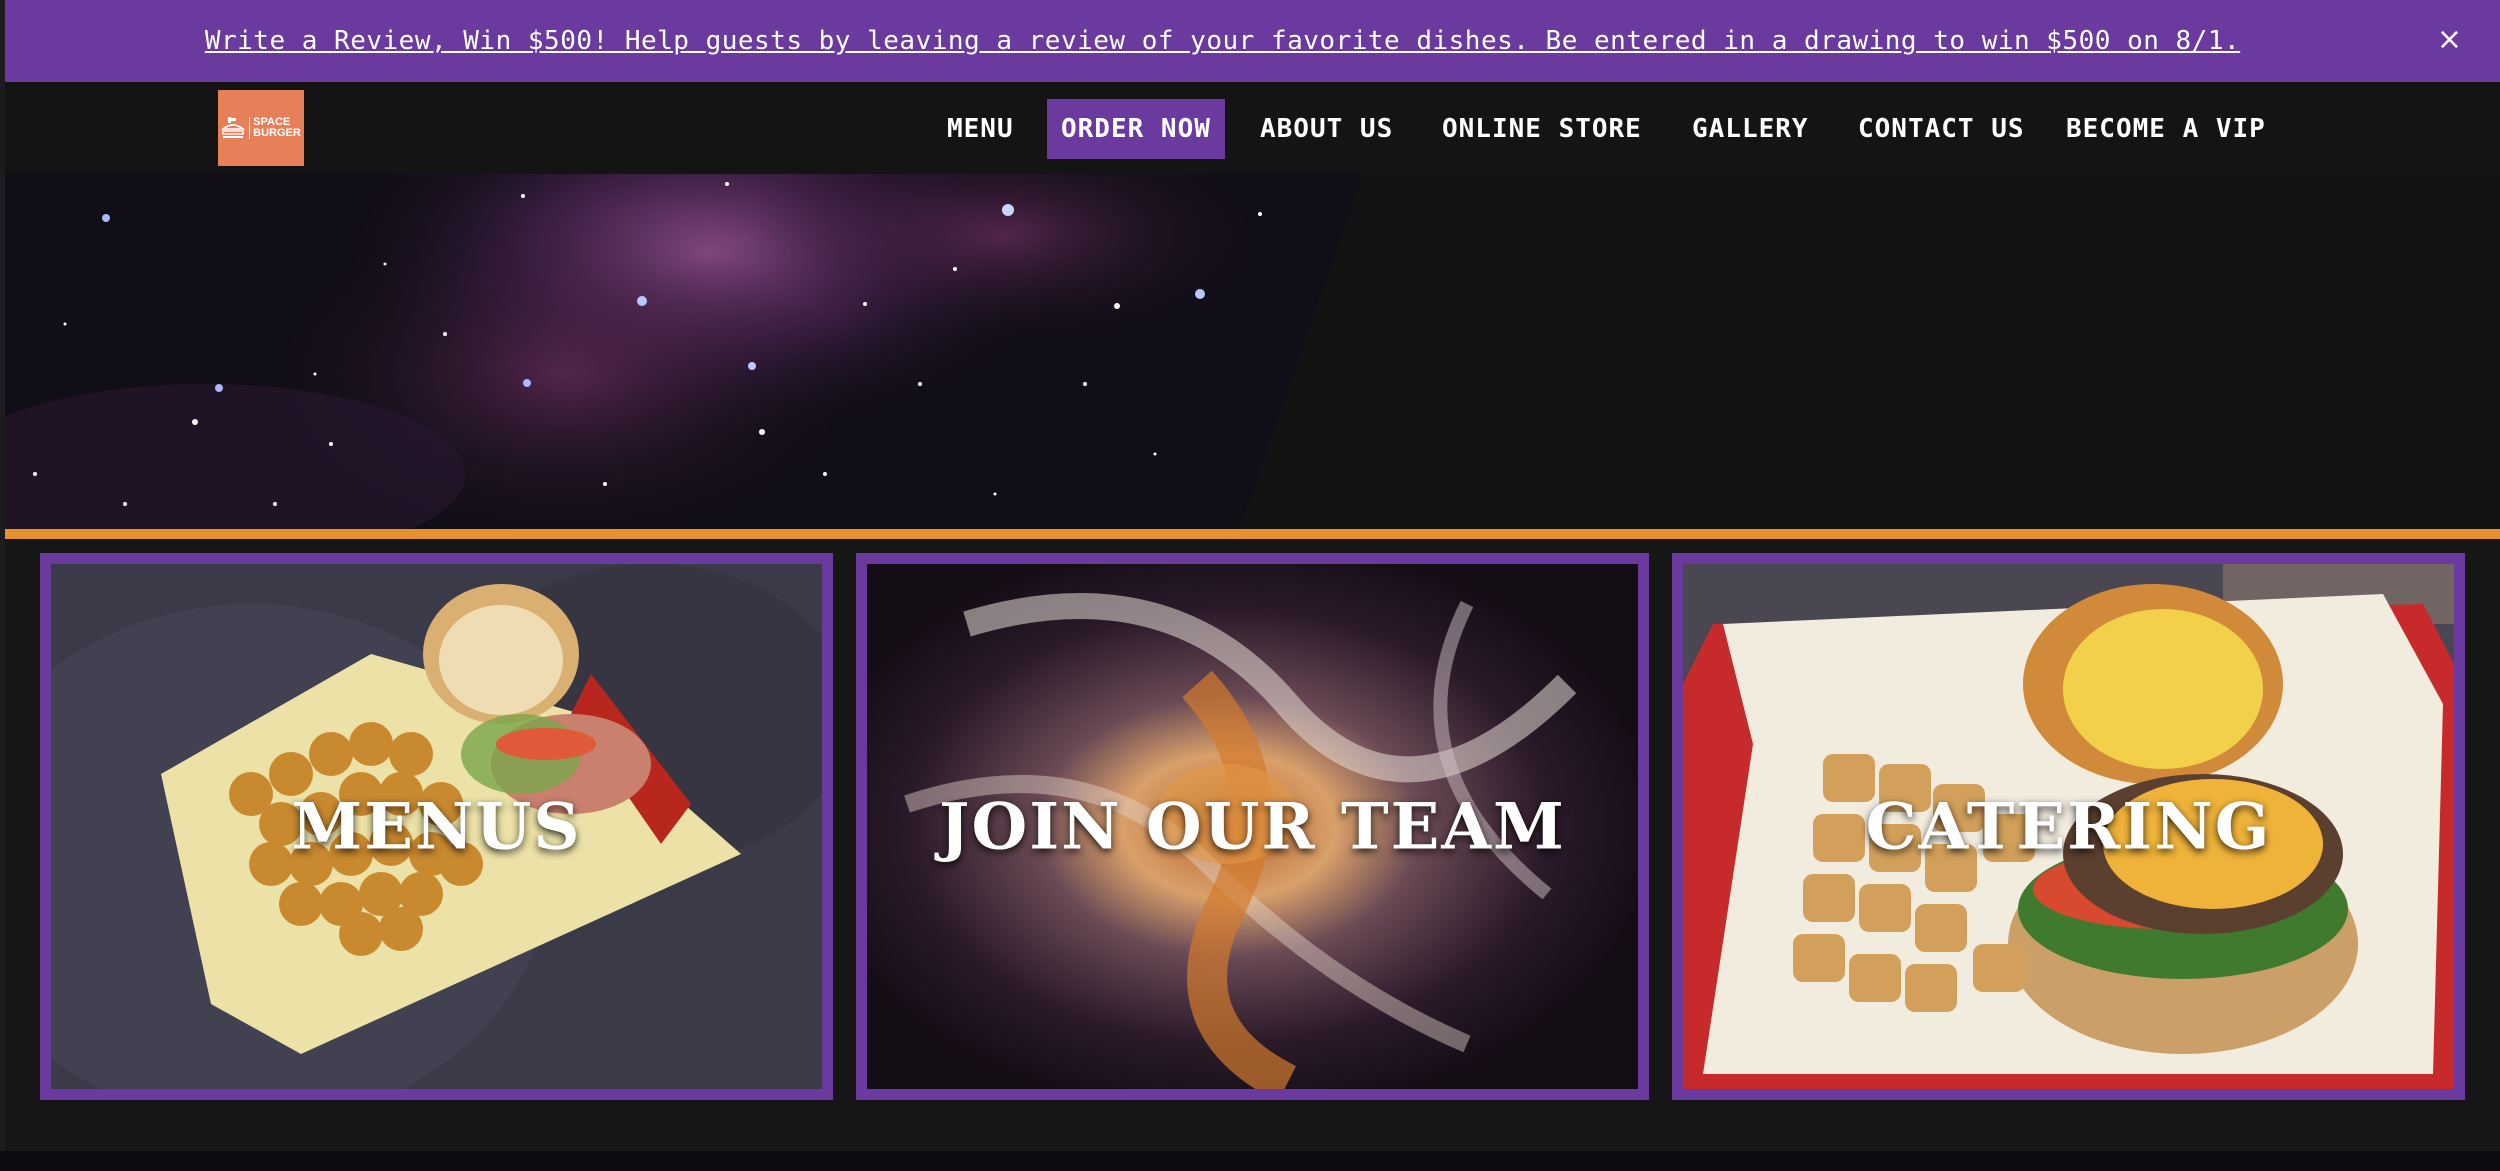  What do you see at coordinates (1136, 129) in the screenshot?
I see `nav-item-order-now: ORDER NOW` at bounding box center [1136, 129].